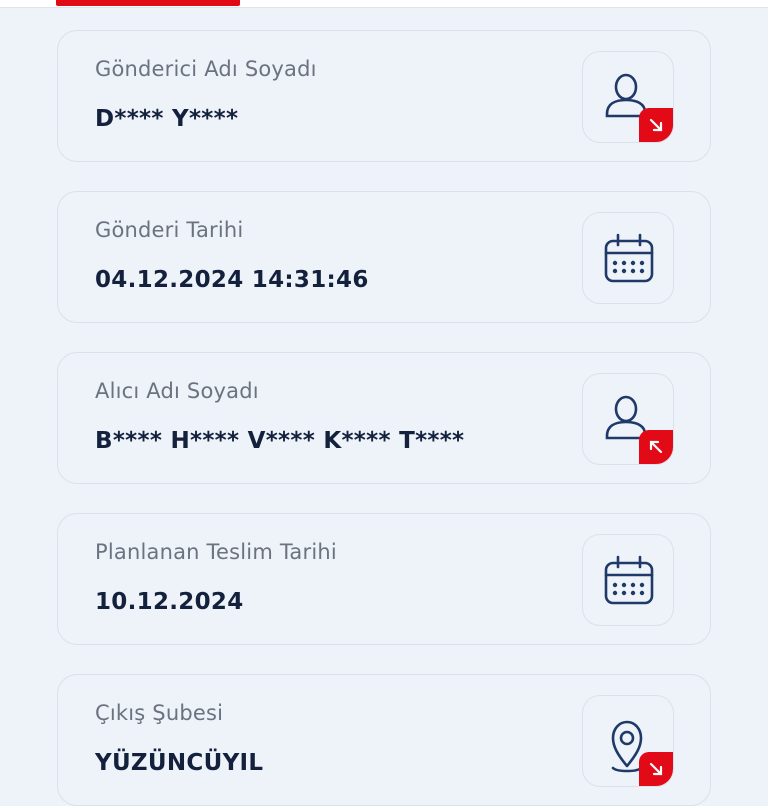  Describe the element at coordinates (628, 741) in the screenshot. I see `location-pin-icon` at that location.